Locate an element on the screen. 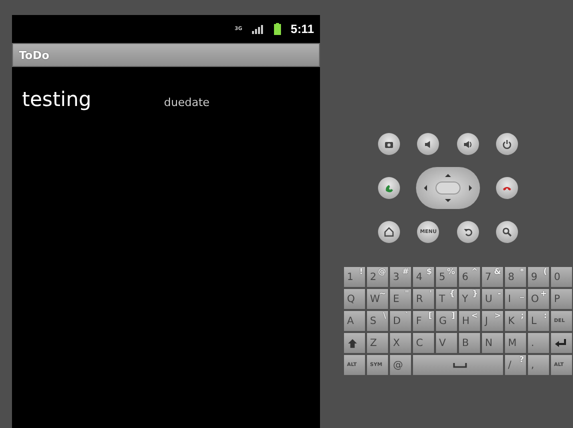 This screenshot has width=573, height=428. keyboard-key: C is located at coordinates (423, 343).